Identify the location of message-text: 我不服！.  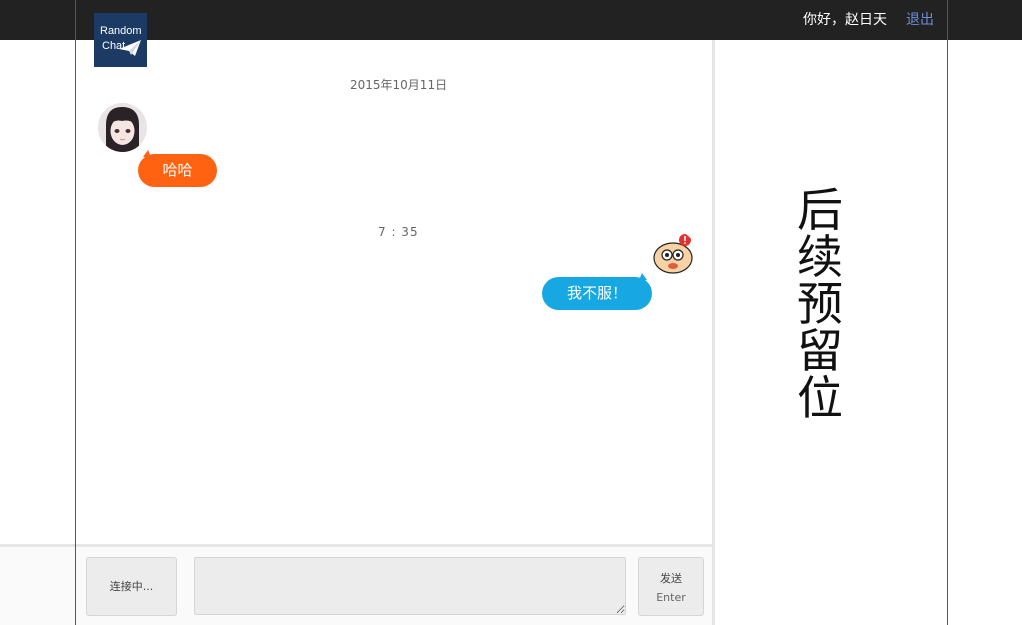
(596, 293).